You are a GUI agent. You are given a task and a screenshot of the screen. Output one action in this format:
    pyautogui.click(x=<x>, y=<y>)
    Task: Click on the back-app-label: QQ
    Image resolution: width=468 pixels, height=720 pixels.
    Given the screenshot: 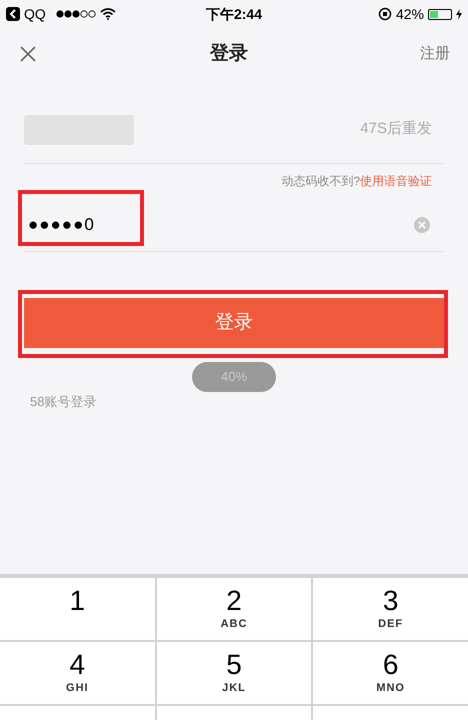 What is the action you would take?
    pyautogui.click(x=35, y=14)
    